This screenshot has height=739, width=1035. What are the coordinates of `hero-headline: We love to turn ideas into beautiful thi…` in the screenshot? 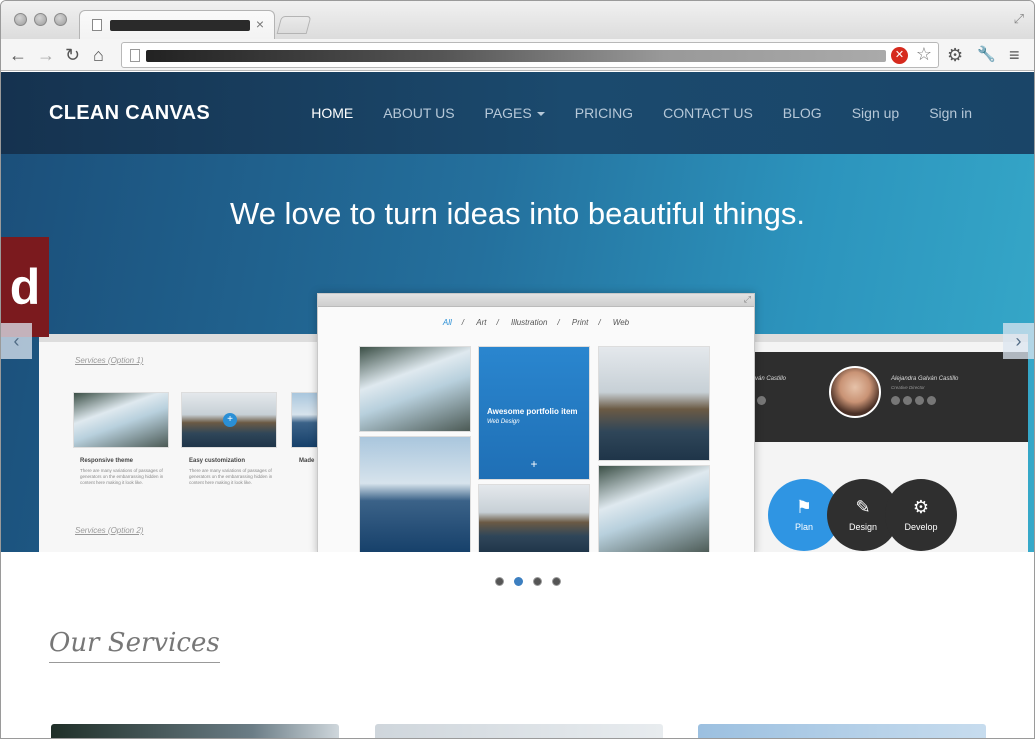 It's located at (517, 213).